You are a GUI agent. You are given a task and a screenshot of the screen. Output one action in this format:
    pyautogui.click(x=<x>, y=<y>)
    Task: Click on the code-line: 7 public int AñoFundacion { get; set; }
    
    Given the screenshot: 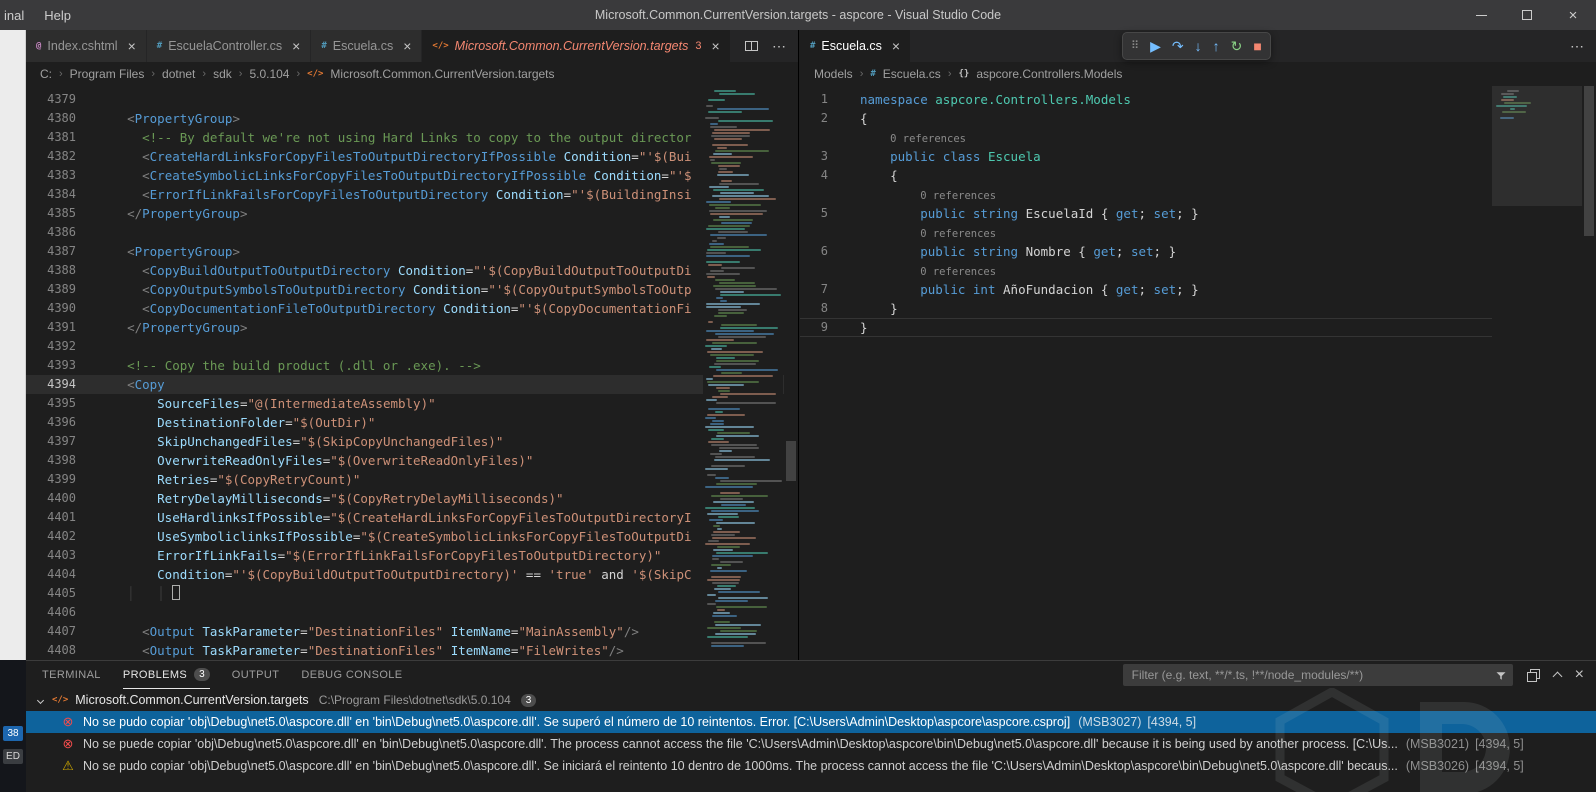 What is the action you would take?
    pyautogui.click(x=1198, y=289)
    